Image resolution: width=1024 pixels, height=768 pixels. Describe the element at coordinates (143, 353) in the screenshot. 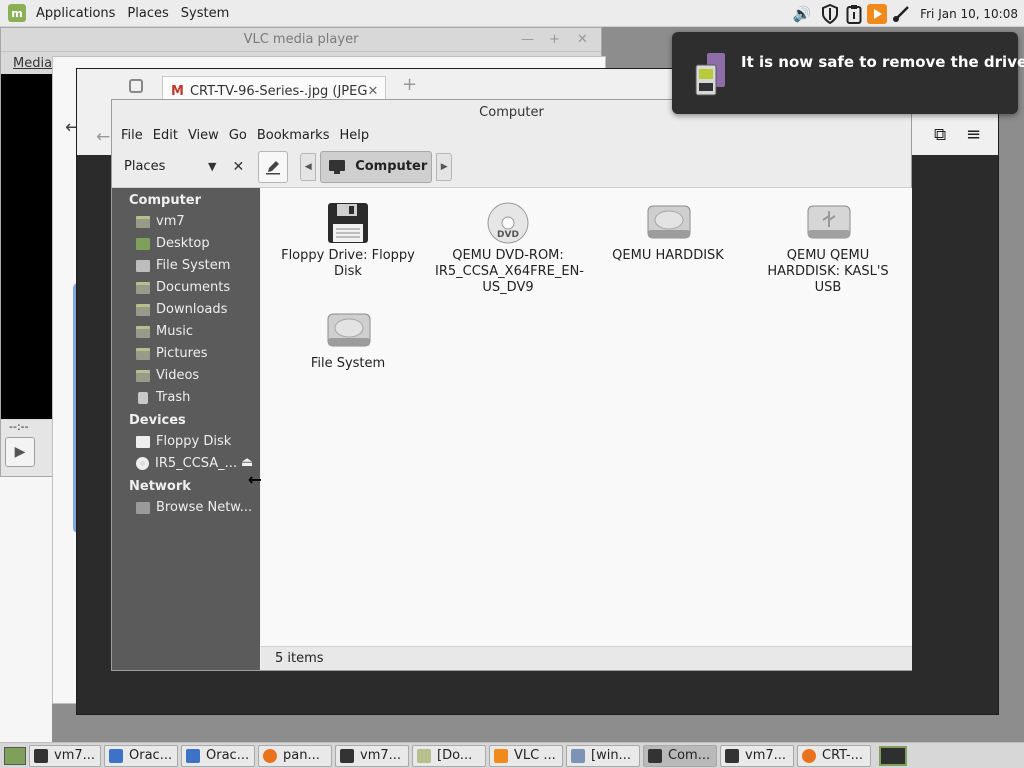

I see `pictures-folder-icon` at that location.